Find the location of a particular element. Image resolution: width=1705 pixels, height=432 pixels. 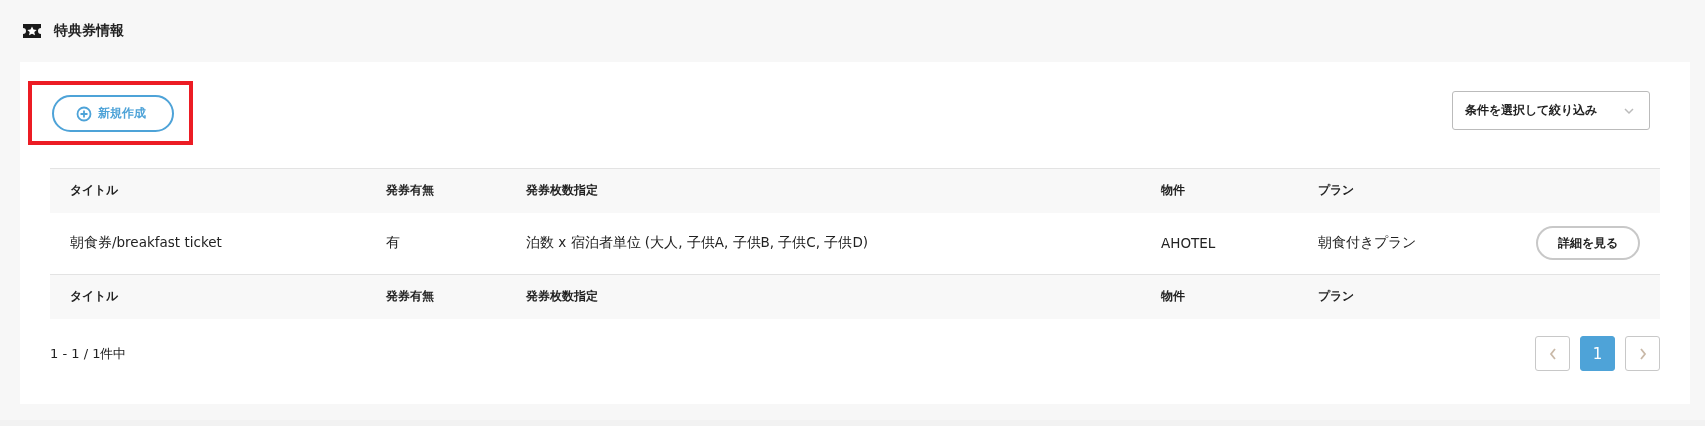

filter-dropdown: 条件を選択して絞り込み is located at coordinates (1551, 110).